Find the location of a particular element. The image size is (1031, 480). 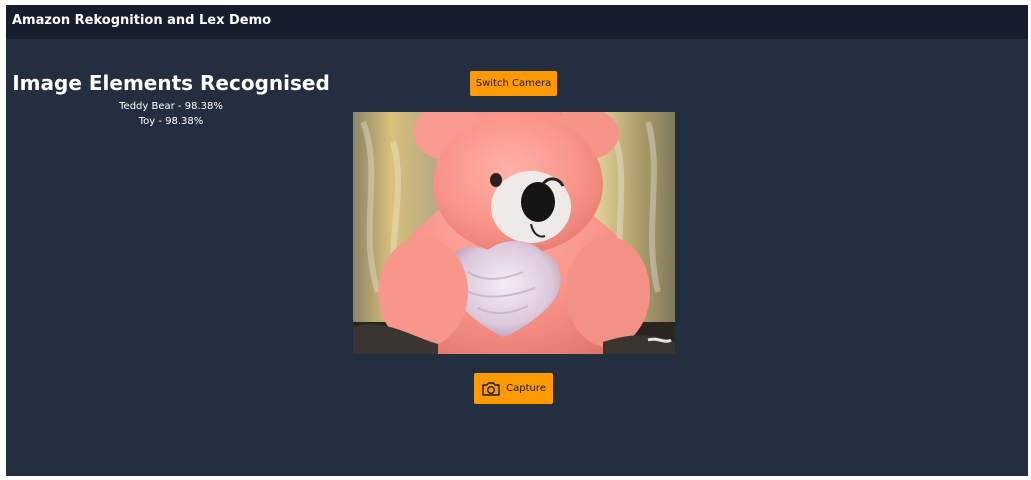

capture-label: Capture is located at coordinates (526, 388).